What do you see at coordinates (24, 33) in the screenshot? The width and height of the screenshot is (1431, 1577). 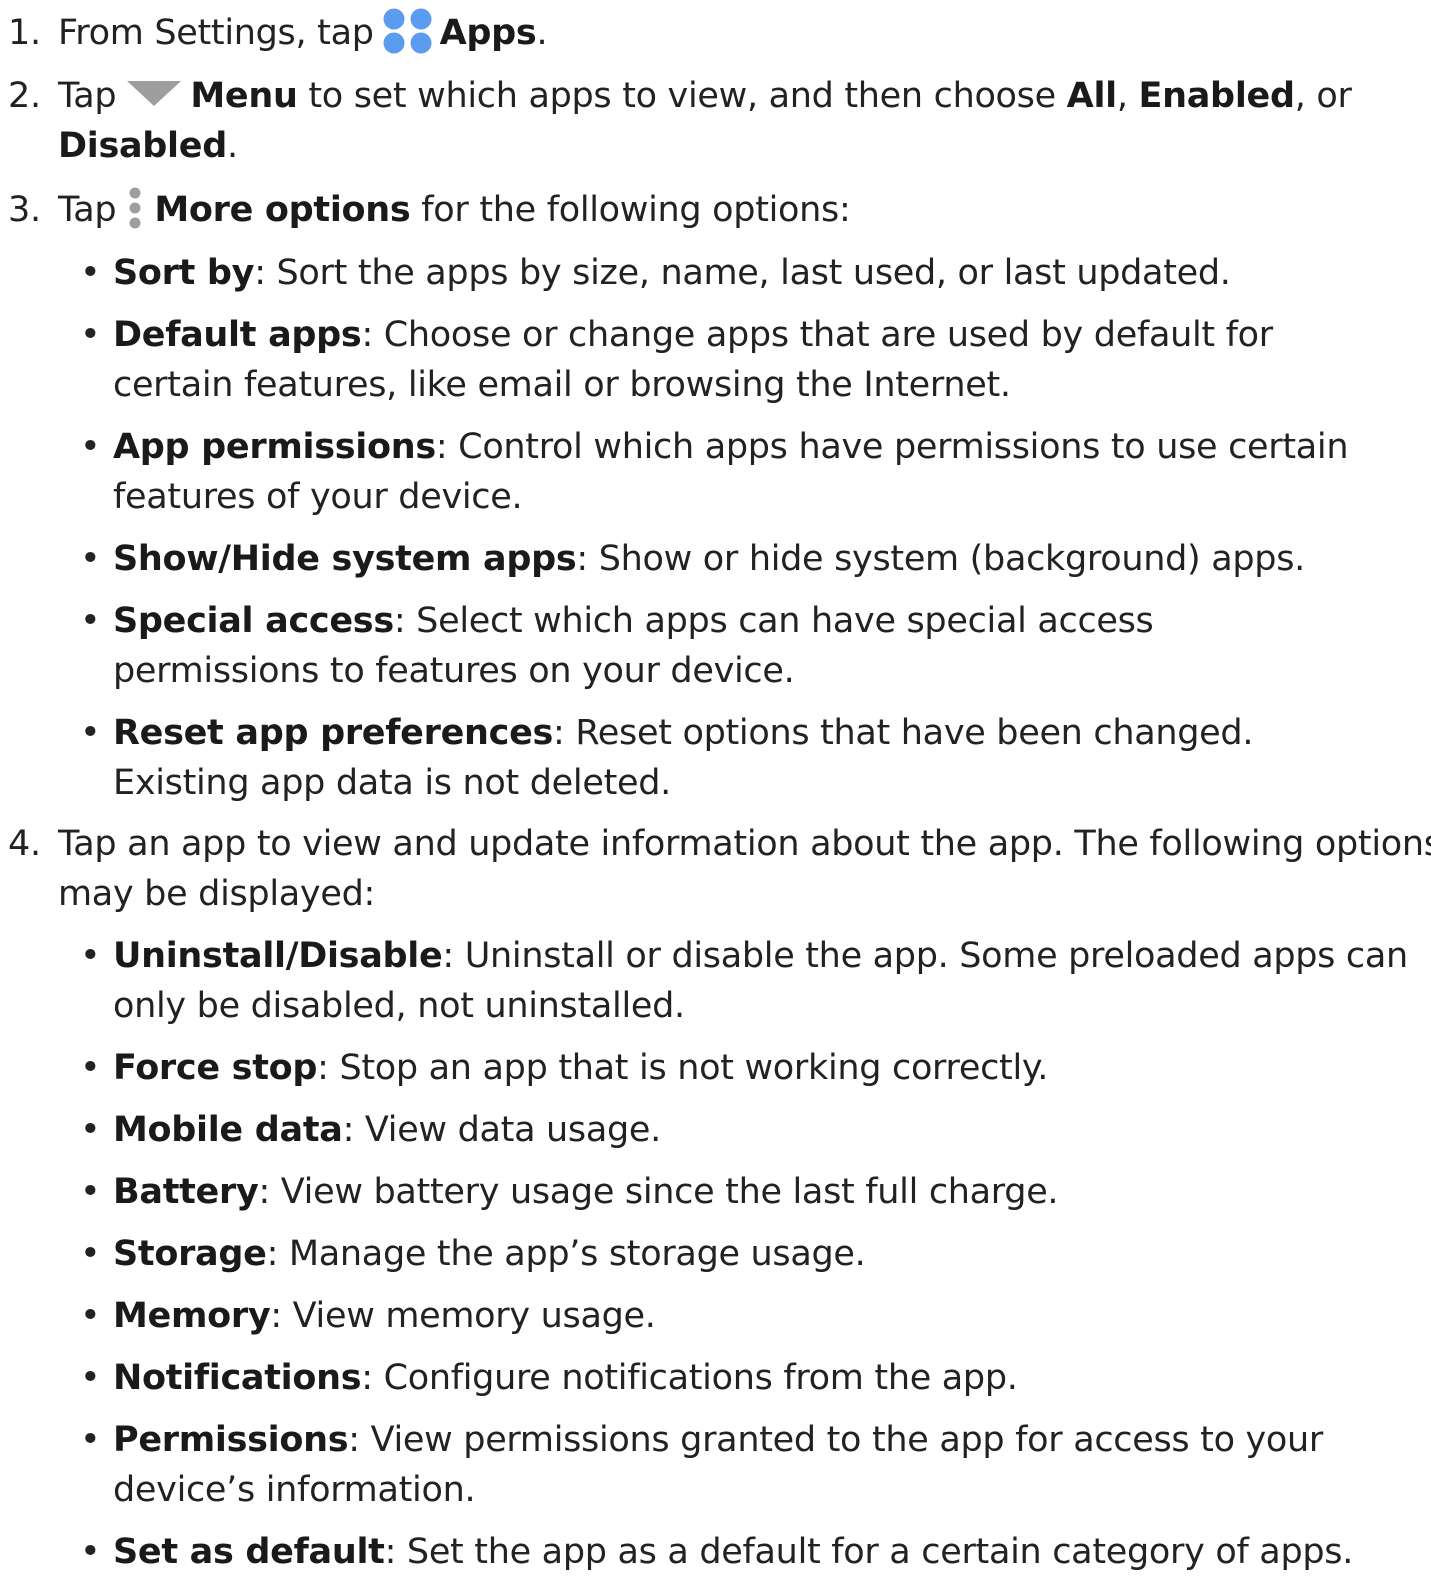 I see `step-number: 1.` at bounding box center [24, 33].